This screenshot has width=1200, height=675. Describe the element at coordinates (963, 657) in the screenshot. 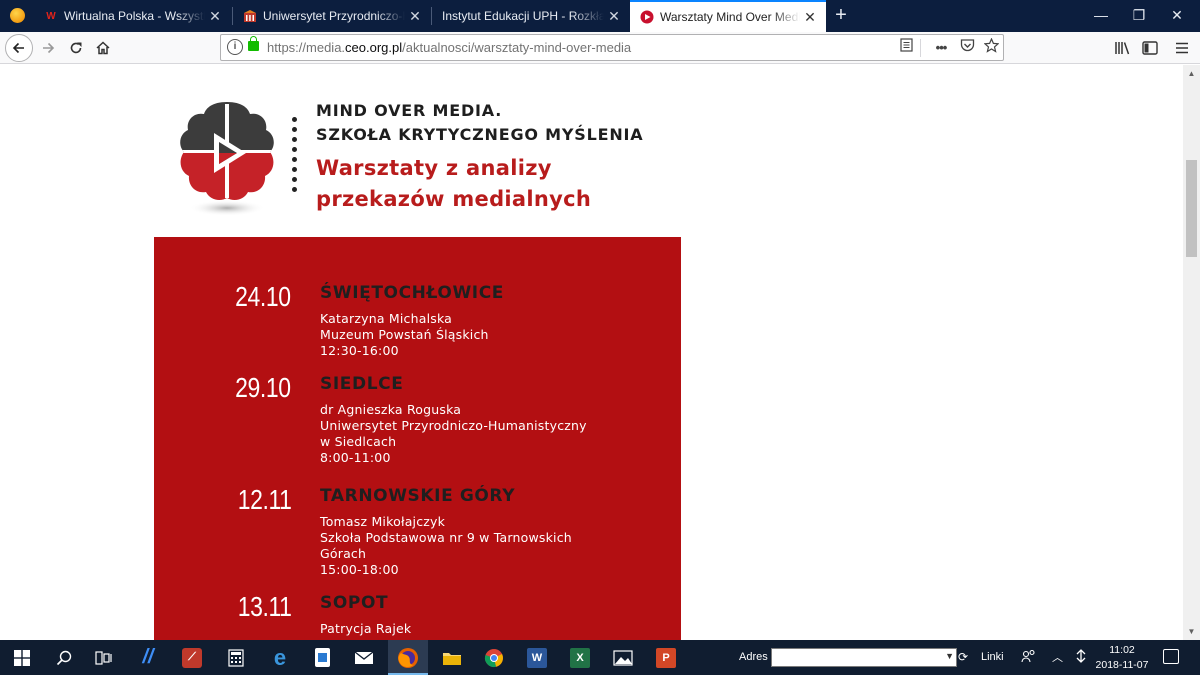

I see `address-go-icon: ⟳` at that location.